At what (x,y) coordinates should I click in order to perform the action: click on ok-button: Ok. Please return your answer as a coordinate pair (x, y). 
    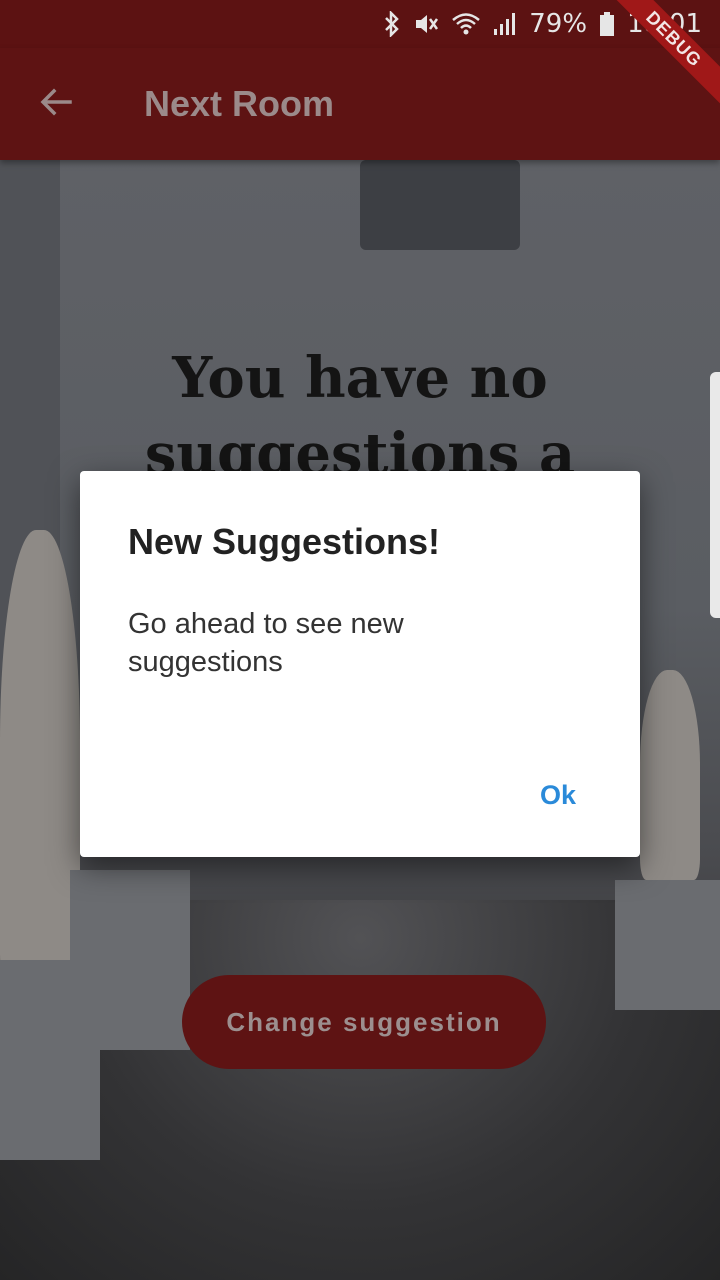
    Looking at the image, I should click on (558, 795).